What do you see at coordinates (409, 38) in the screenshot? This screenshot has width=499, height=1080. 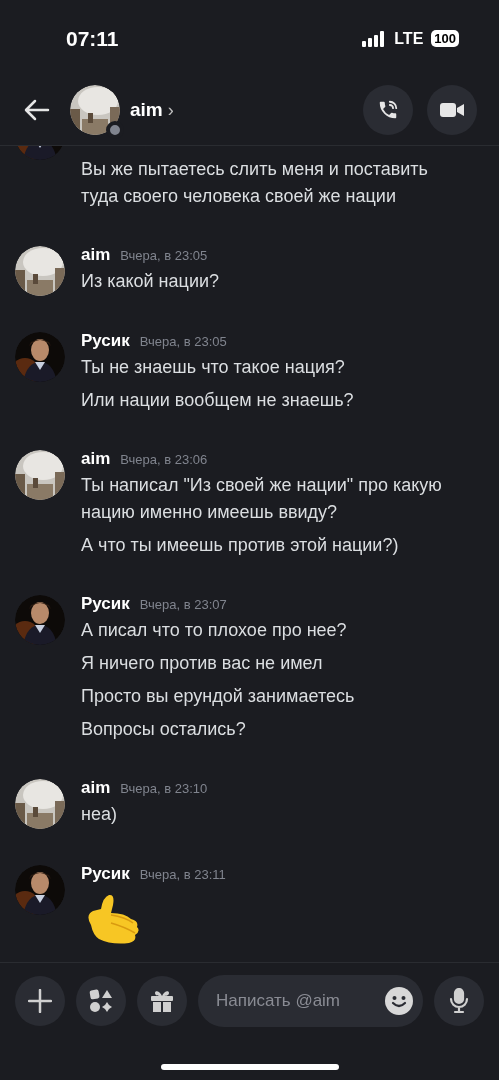 I see `network-label: LTE` at bounding box center [409, 38].